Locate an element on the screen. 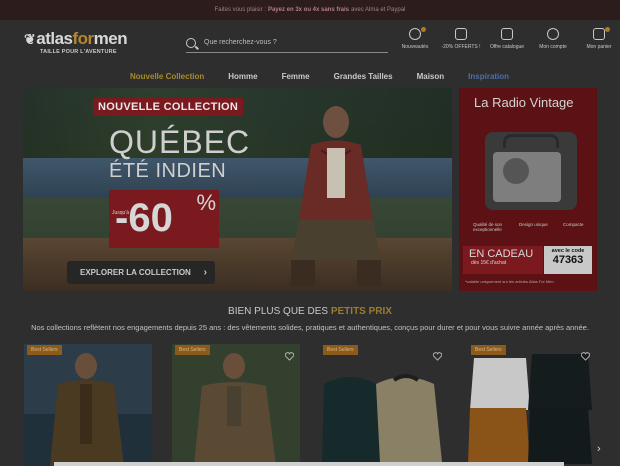 The height and width of the screenshot is (466, 620). catalog-label: Offre catalogue is located at coordinates (507, 47).